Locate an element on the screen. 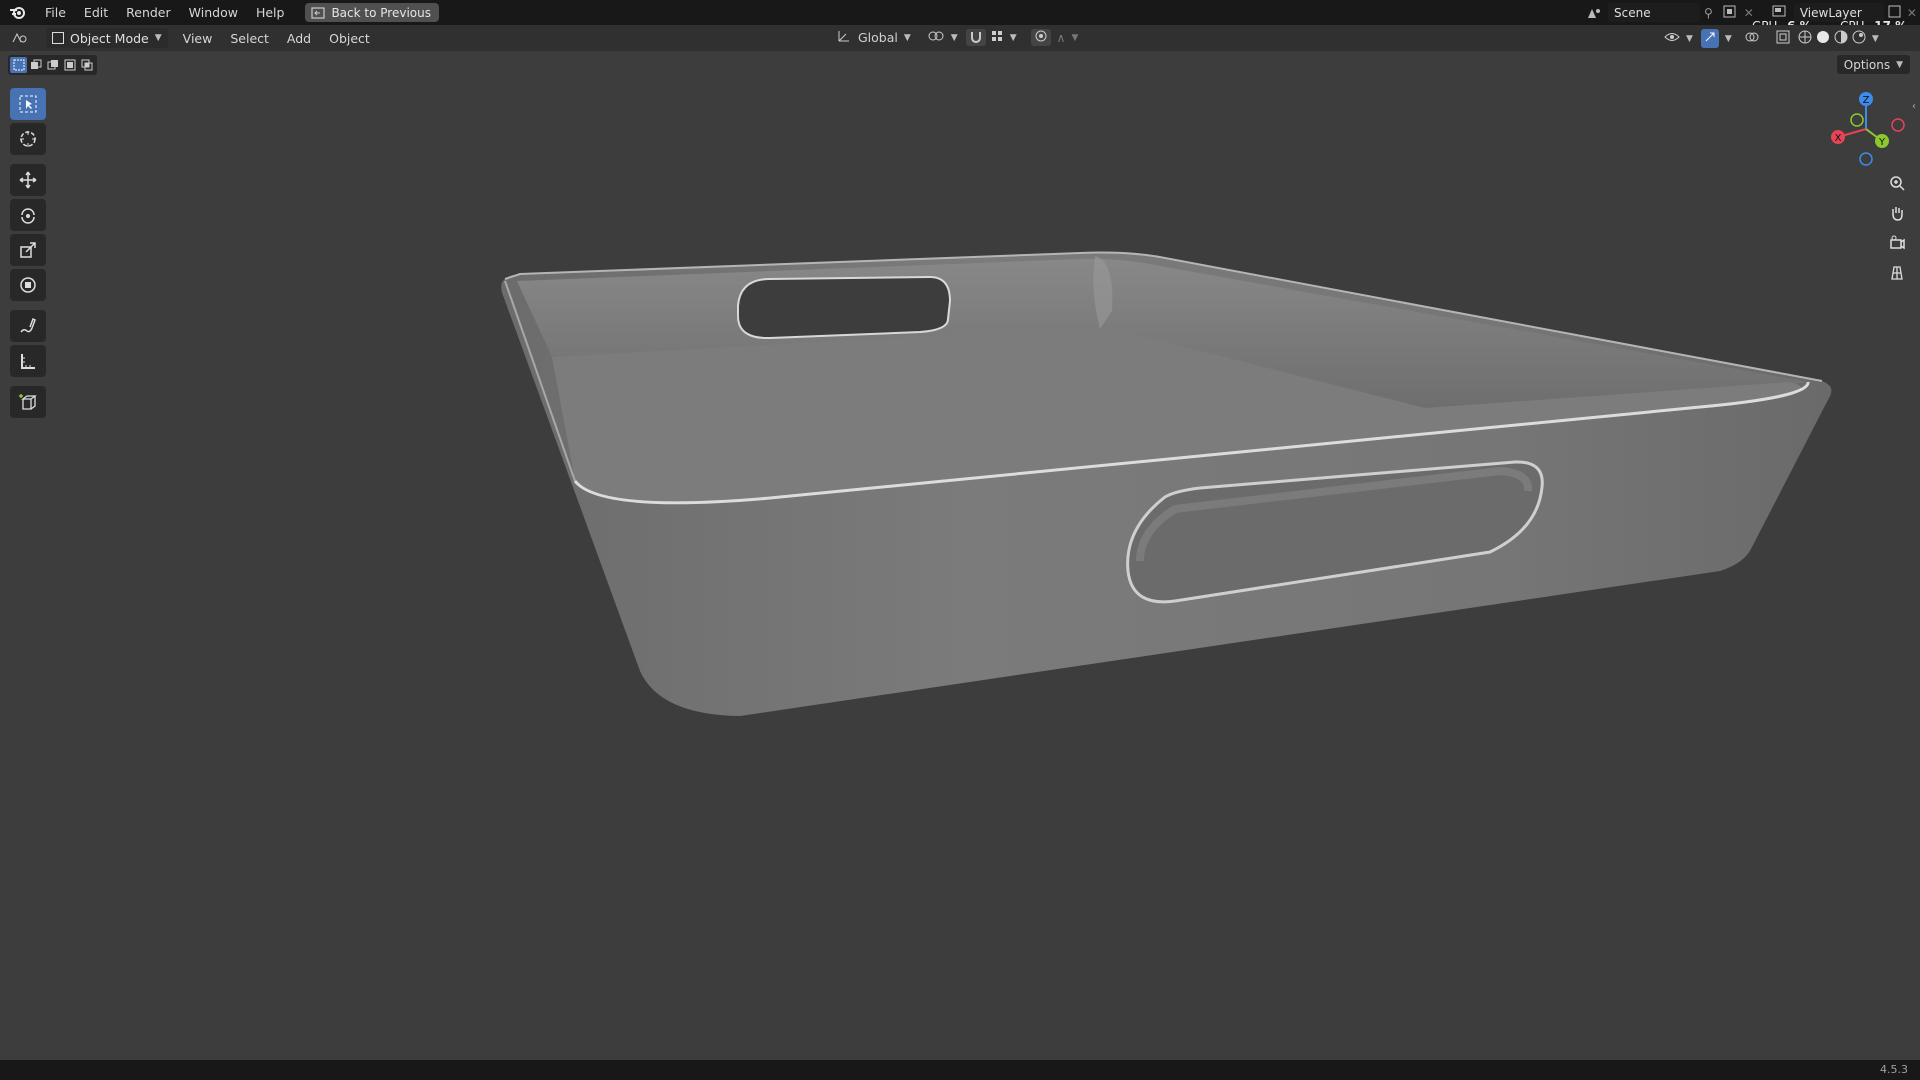 This screenshot has height=1080, width=1920. pivot-icon is located at coordinates (936, 37).